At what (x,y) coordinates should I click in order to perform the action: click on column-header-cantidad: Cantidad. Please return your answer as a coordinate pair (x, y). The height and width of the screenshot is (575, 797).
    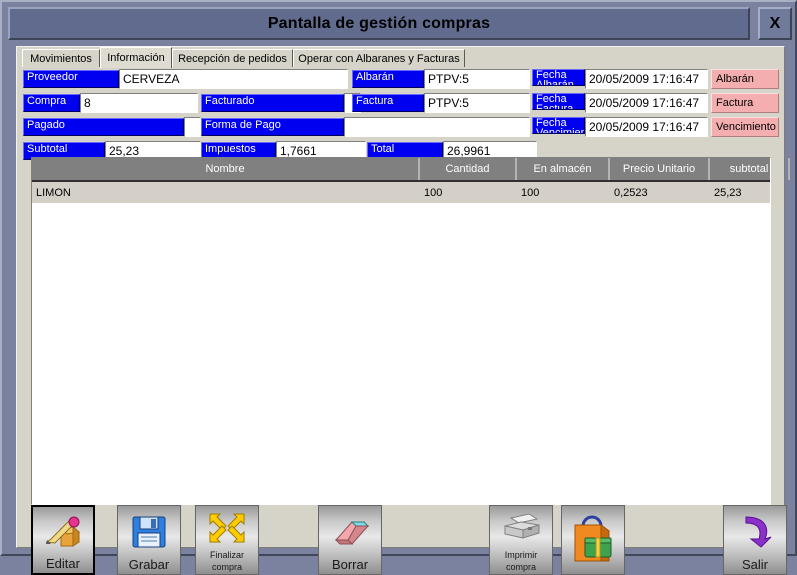
    Looking at the image, I should click on (468, 169).